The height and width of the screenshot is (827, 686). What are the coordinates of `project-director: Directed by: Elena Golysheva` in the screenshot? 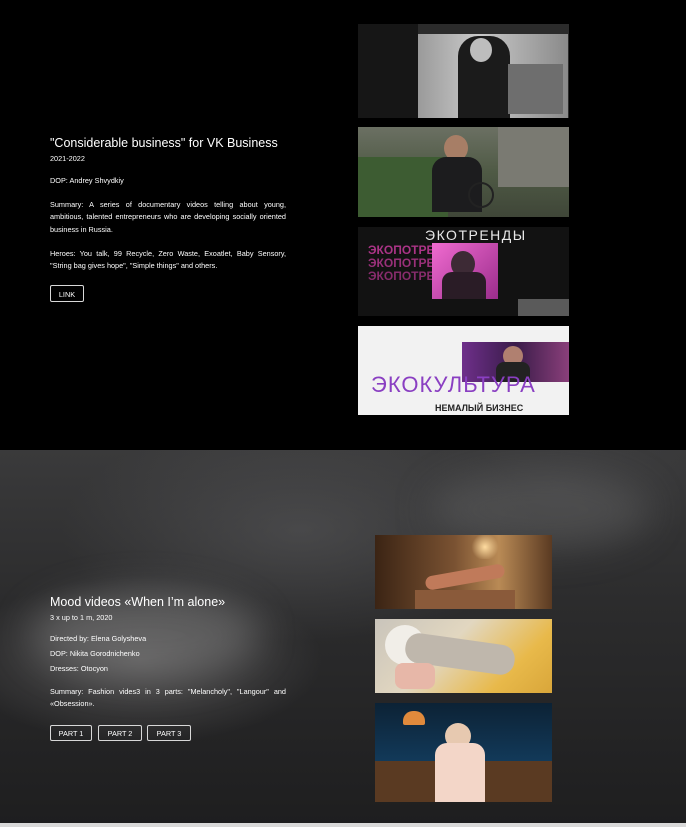 It's located at (98, 638).